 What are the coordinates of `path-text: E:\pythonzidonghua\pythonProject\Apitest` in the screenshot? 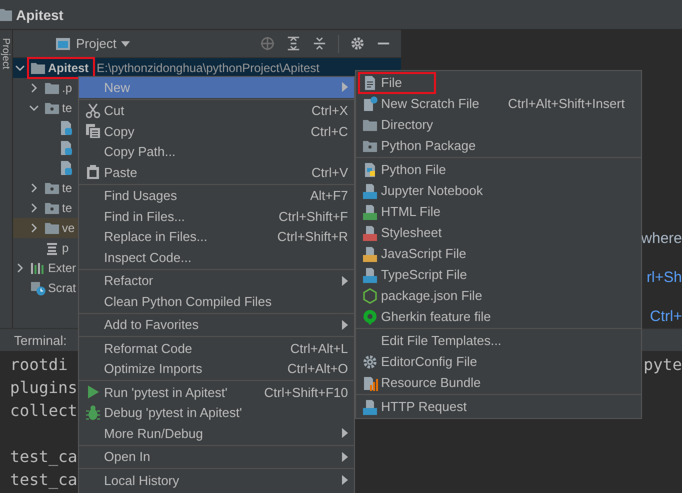 It's located at (208, 68).